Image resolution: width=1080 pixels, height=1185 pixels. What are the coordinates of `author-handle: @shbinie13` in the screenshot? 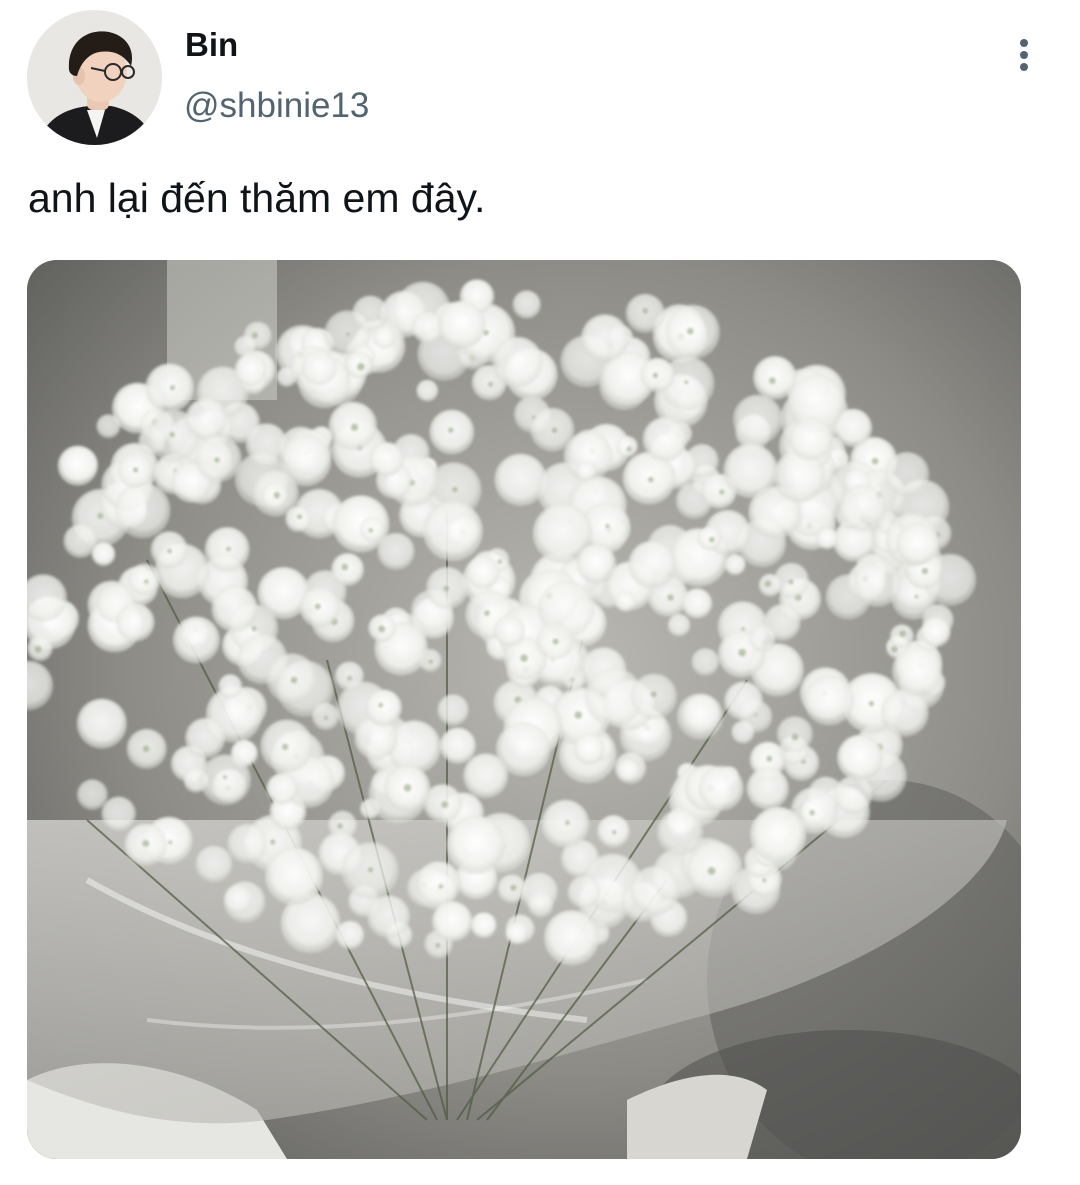 It's located at (276, 106).